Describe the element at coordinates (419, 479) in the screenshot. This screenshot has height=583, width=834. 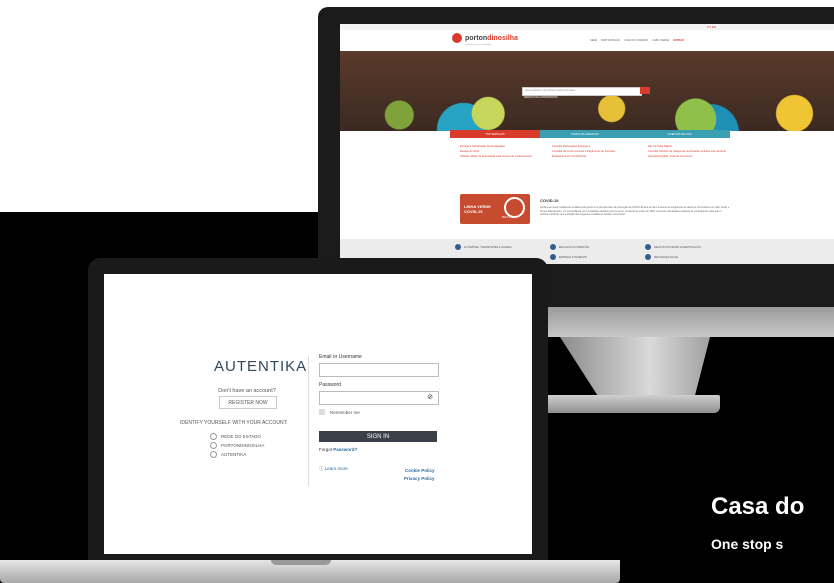
I see `privacy-policy-link: Privacy Policy` at that location.